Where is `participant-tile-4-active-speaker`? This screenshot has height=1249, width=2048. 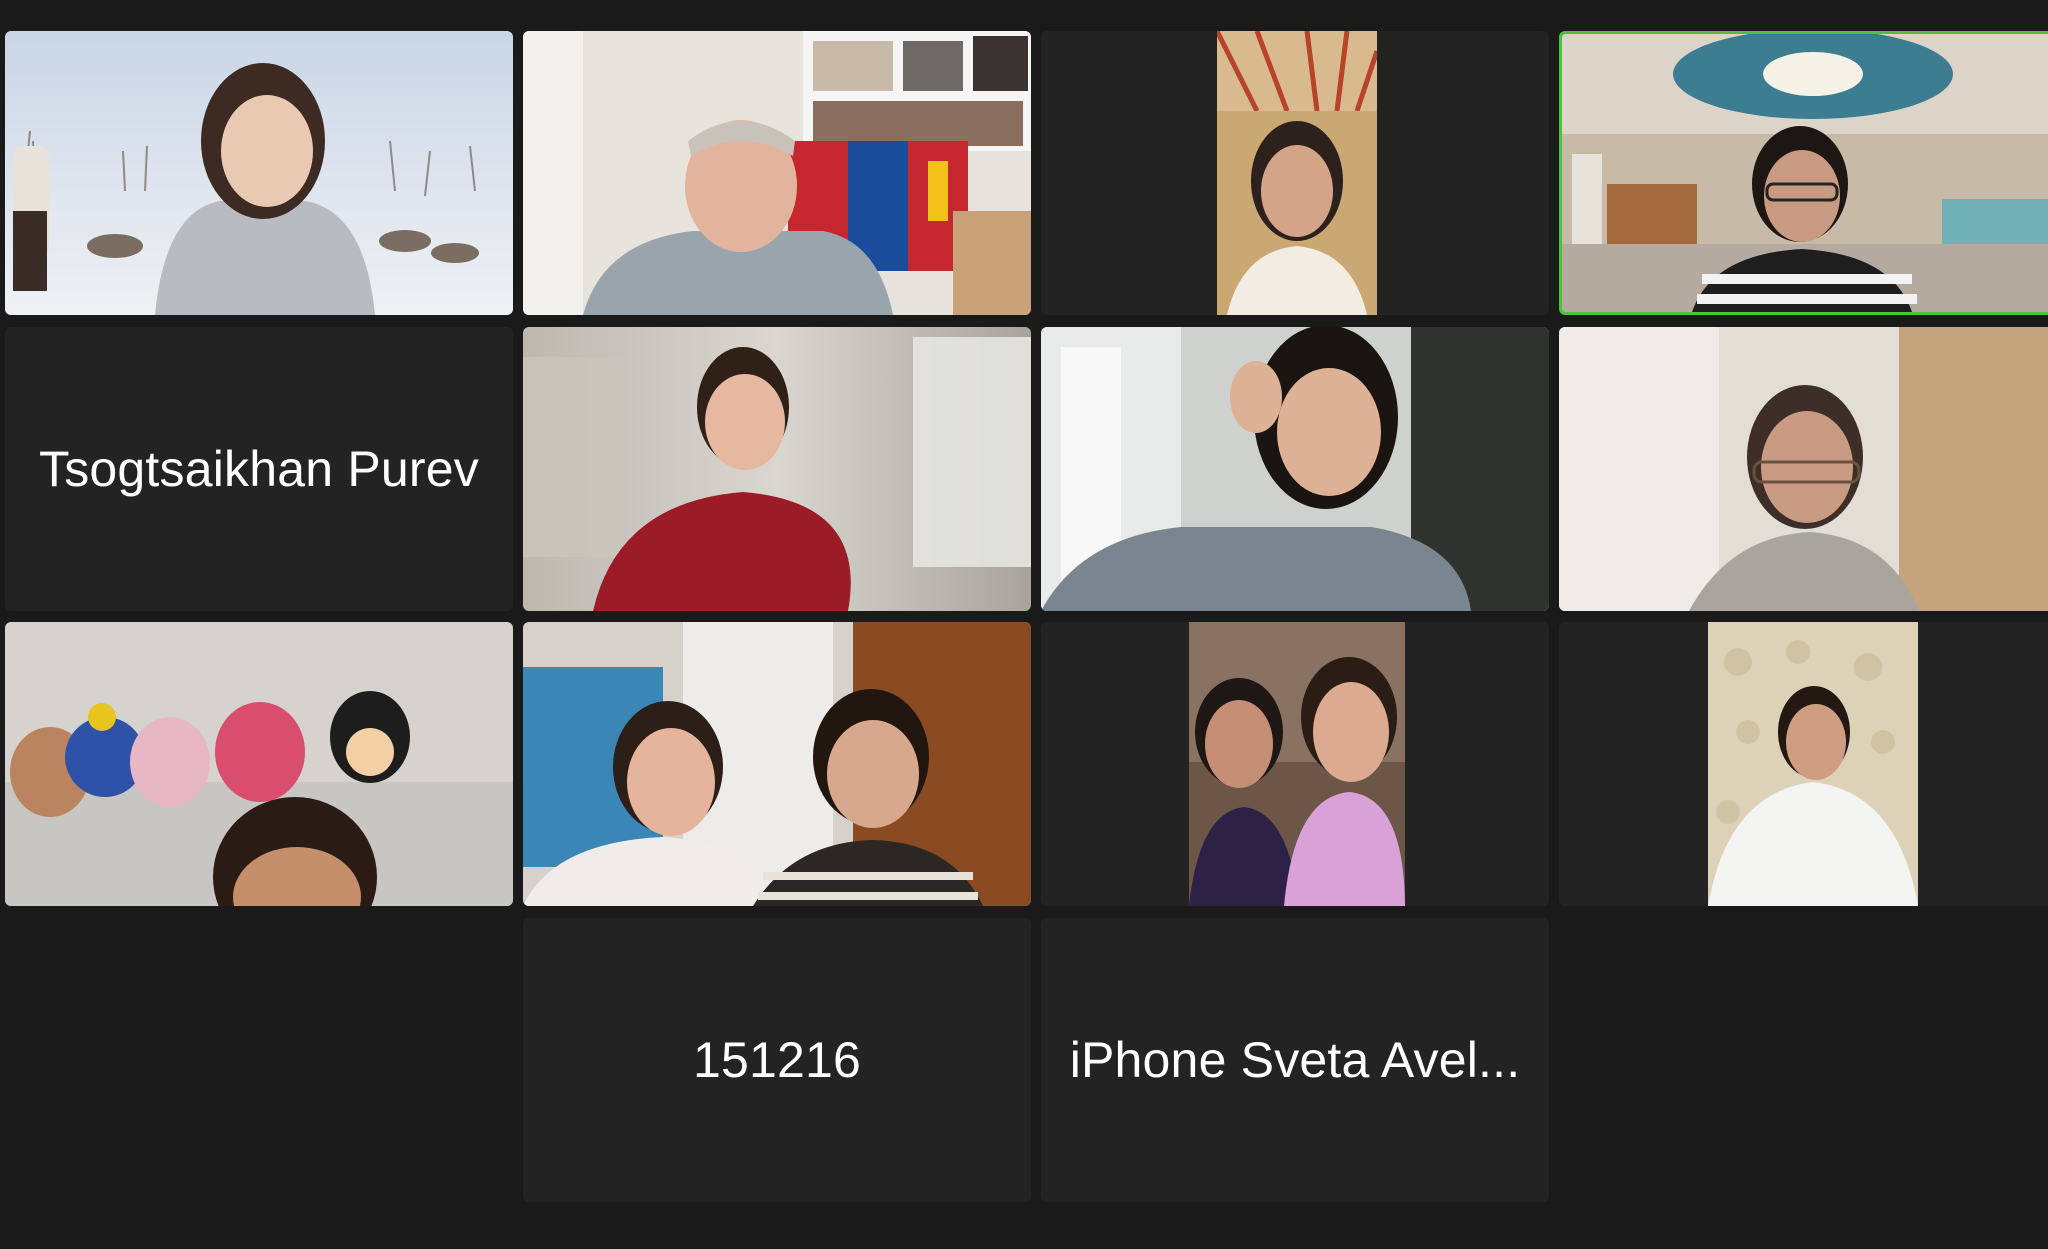 participant-tile-4-active-speaker is located at coordinates (1803, 173).